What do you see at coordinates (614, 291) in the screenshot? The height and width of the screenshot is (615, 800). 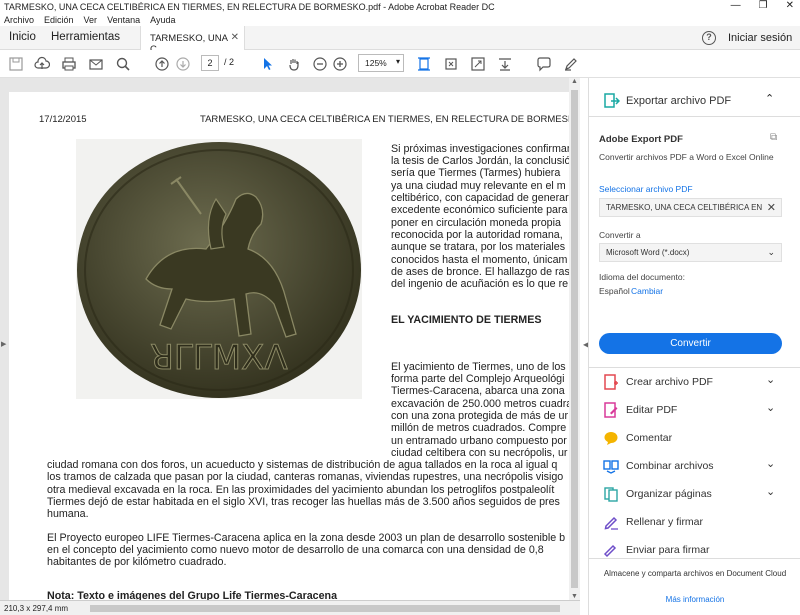 I see `language-value: Español` at bounding box center [614, 291].